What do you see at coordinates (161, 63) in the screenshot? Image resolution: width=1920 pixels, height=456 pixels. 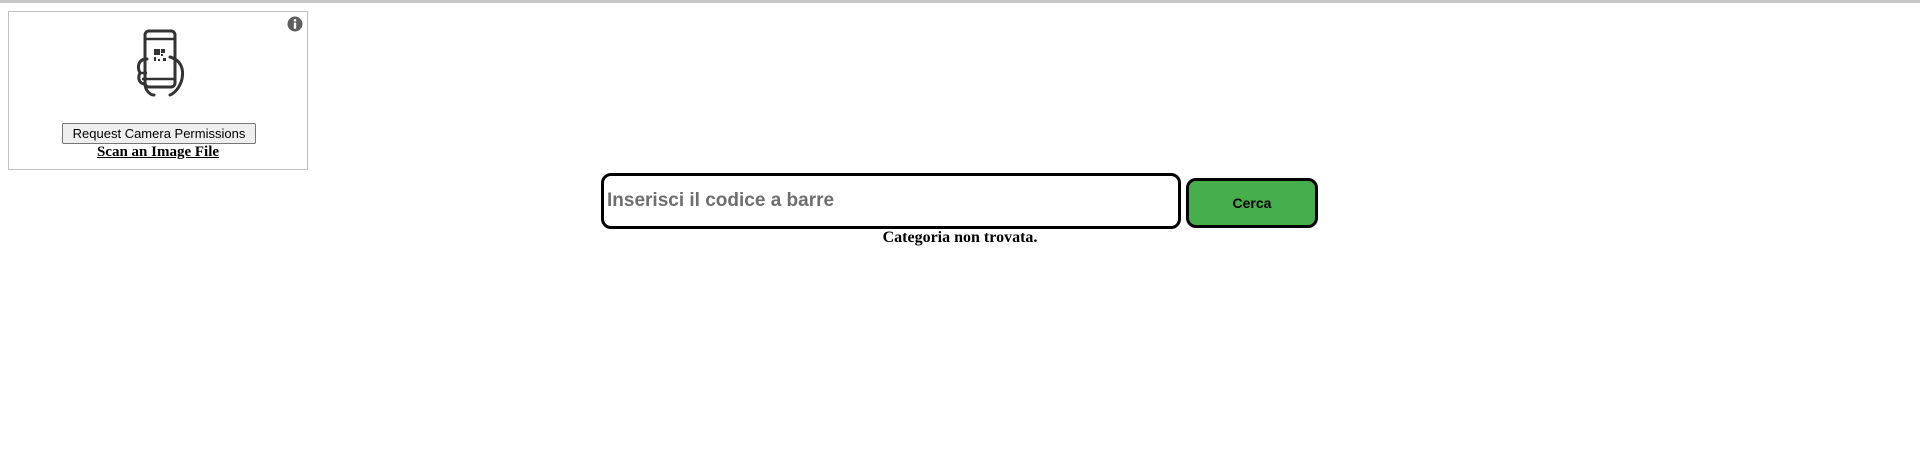 I see `phone-qr-scan-icon` at bounding box center [161, 63].